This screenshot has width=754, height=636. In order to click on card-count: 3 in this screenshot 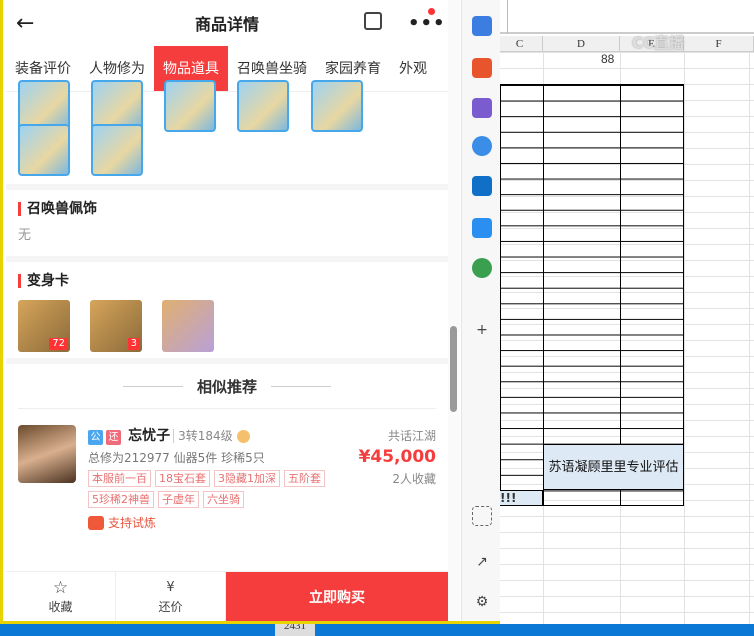, I will do `click(133, 344)`.